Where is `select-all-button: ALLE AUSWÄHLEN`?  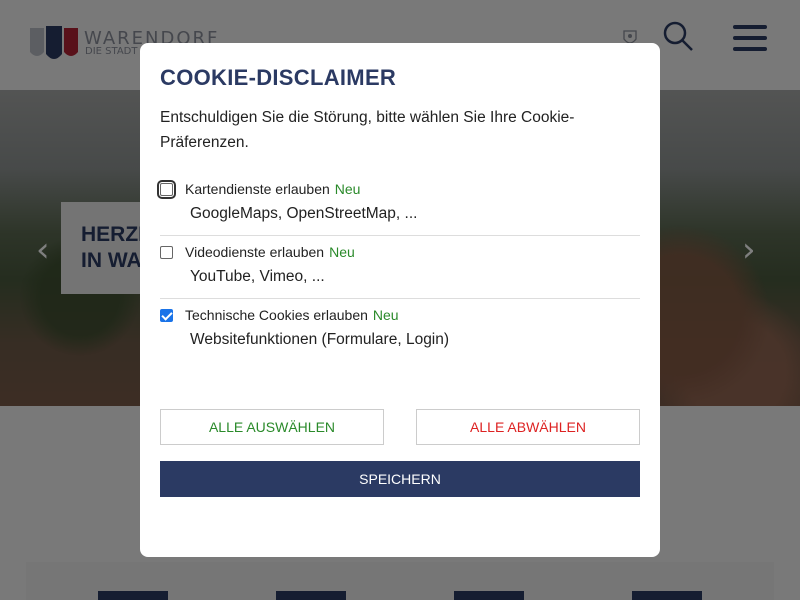
select-all-button: ALLE AUSWÄHLEN is located at coordinates (272, 427).